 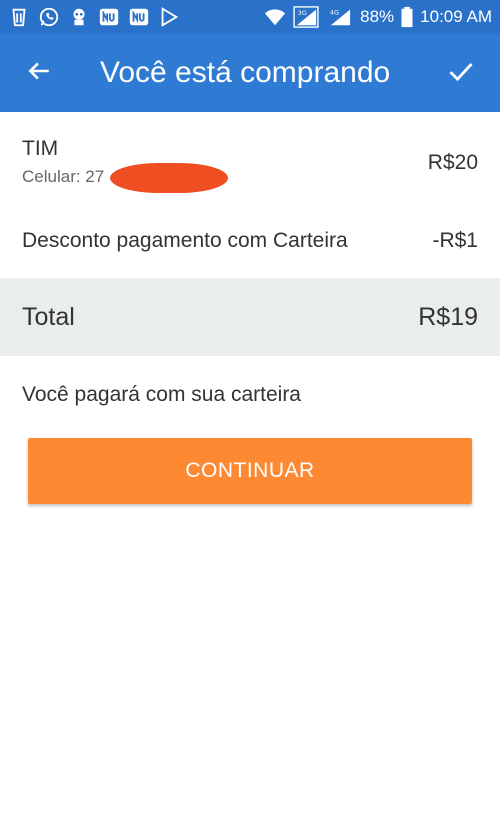 What do you see at coordinates (456, 16) in the screenshot?
I see `clock: 10:09 AM` at bounding box center [456, 16].